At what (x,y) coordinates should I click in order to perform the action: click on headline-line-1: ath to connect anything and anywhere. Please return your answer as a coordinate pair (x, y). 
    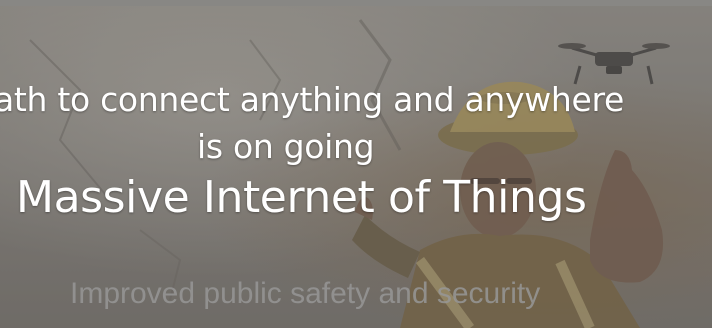
    Looking at the image, I should click on (312, 99).